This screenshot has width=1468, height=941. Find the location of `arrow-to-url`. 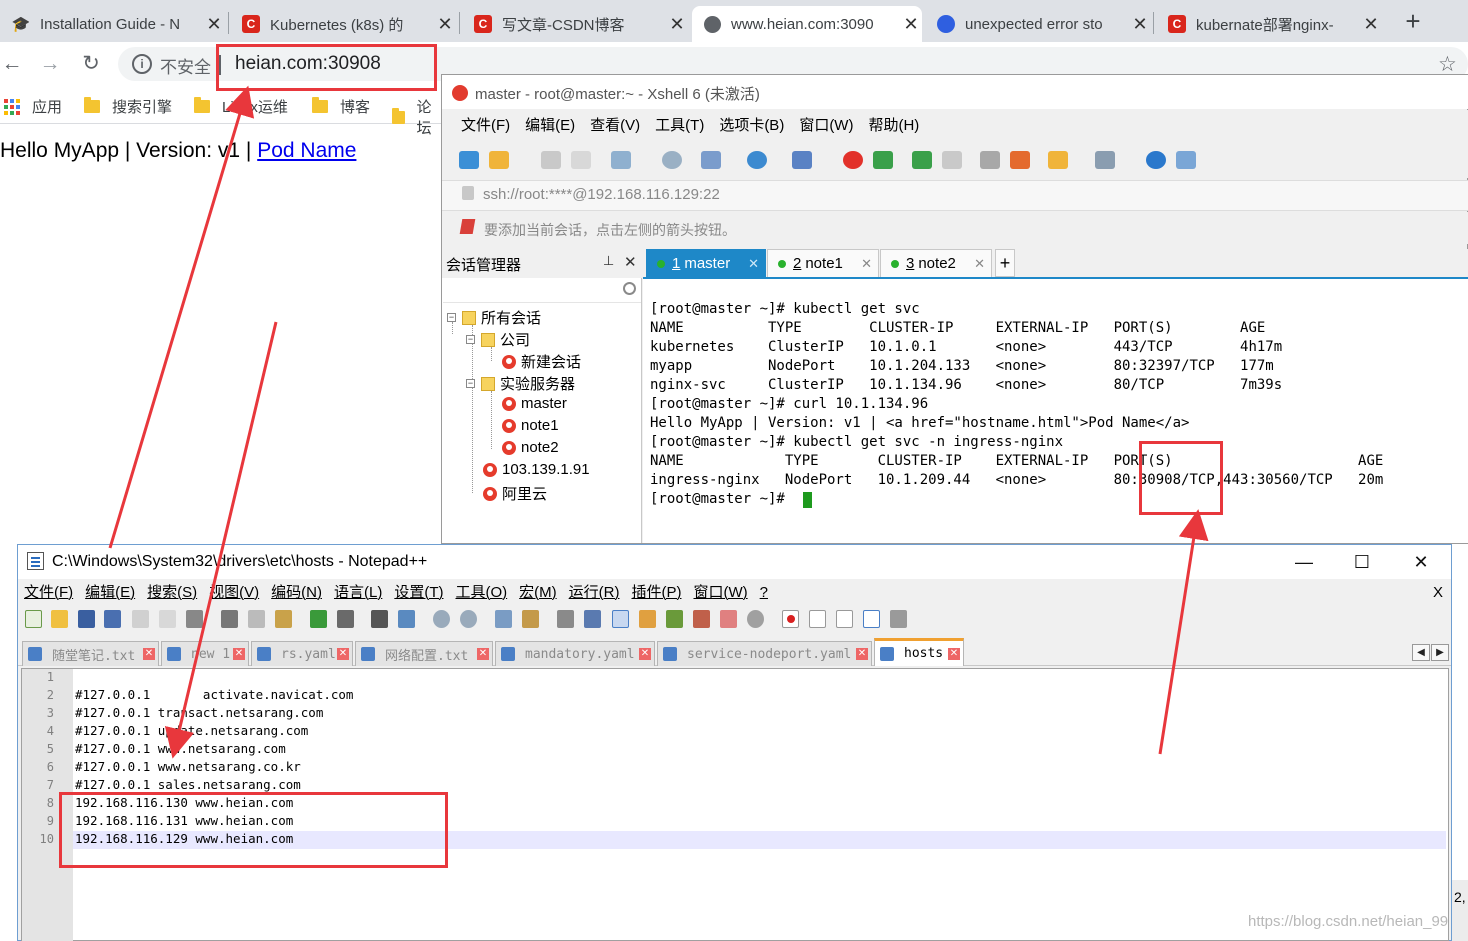

arrow-to-url is located at coordinates (181, 317).